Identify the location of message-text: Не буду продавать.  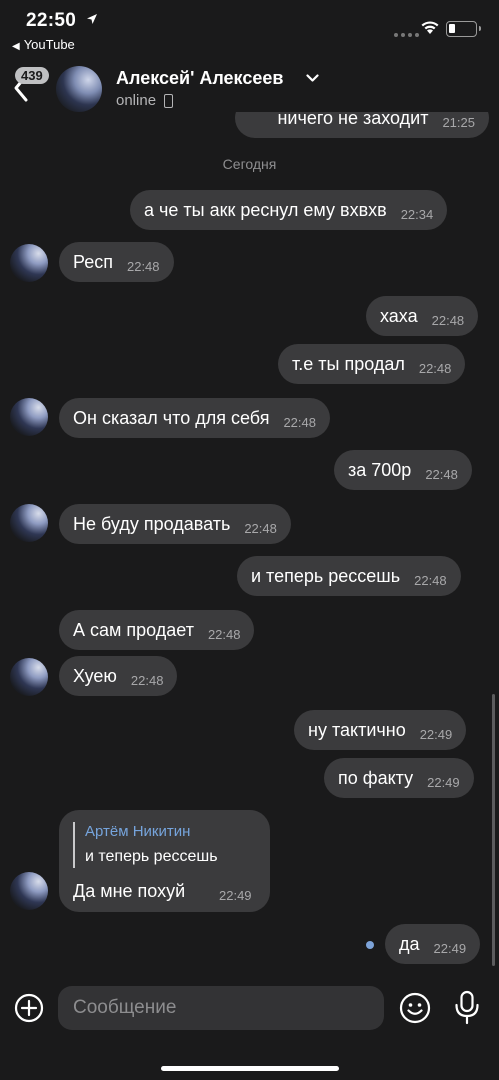
(152, 523).